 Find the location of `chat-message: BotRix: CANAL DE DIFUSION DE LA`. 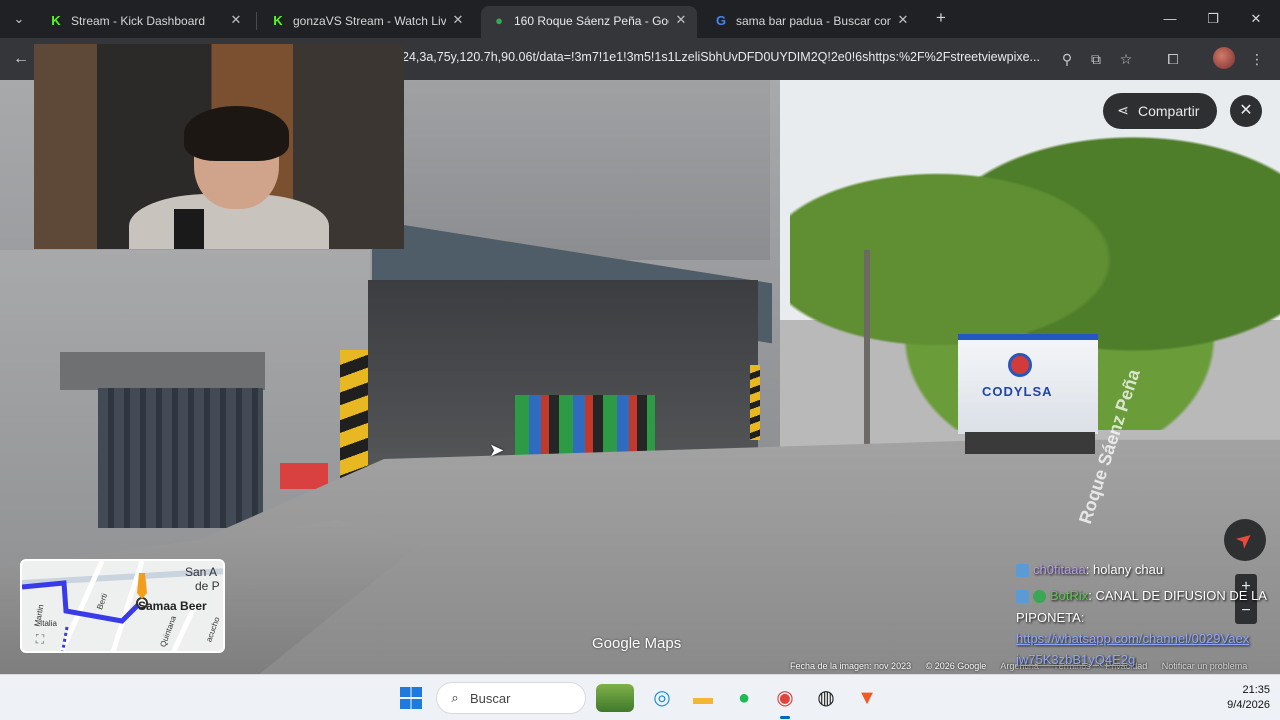

chat-message: BotRix: CANAL DE DIFUSION DE LA is located at coordinates (1141, 596).